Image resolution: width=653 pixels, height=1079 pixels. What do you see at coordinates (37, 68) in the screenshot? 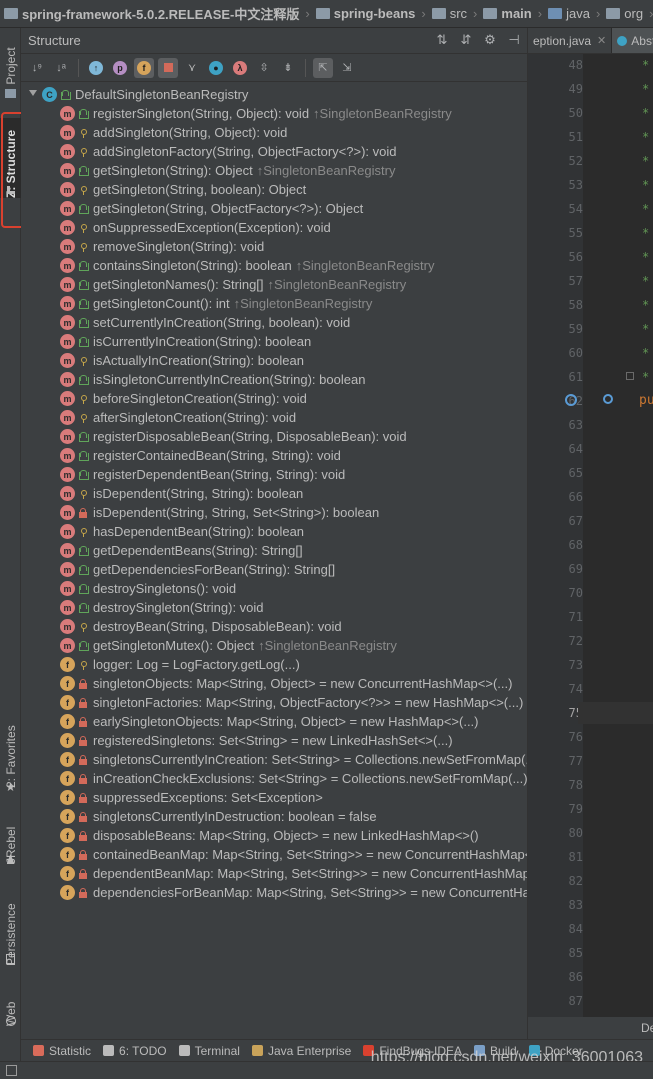
I see `sort-by-visibility-icon: ↓⁹` at bounding box center [37, 68].